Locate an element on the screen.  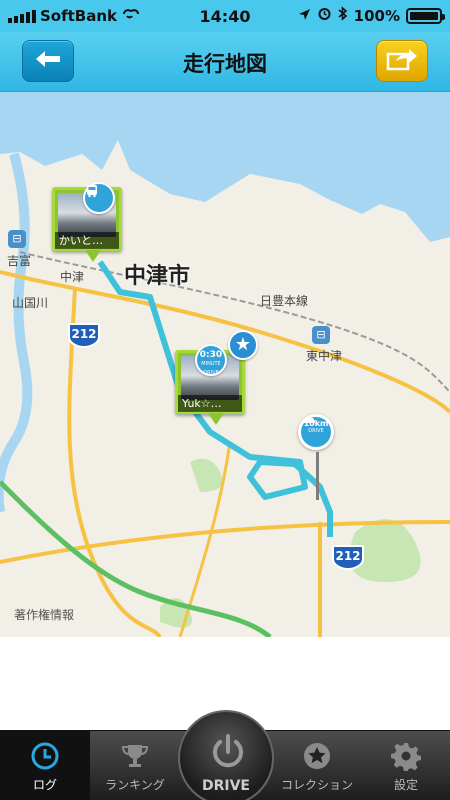
drive-button: DRIVE is located at coordinates (226, 755).